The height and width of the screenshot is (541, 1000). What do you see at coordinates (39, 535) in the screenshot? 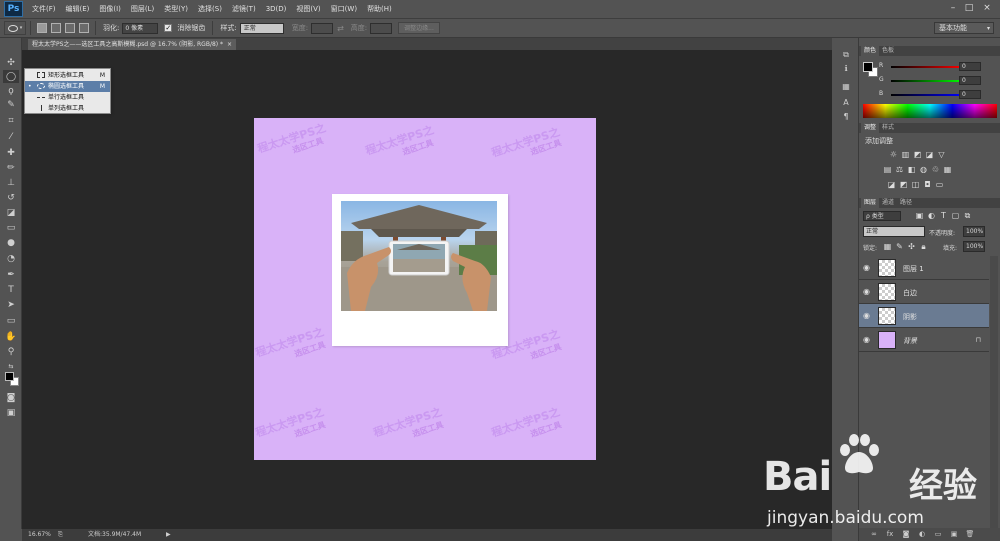
I see `zoom-level: 16.67%` at bounding box center [39, 535].